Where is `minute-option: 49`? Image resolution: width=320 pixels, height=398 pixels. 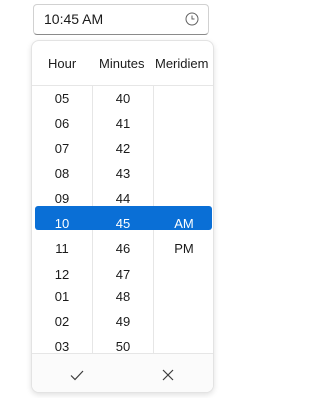
minute-option: 49 is located at coordinates (123, 322).